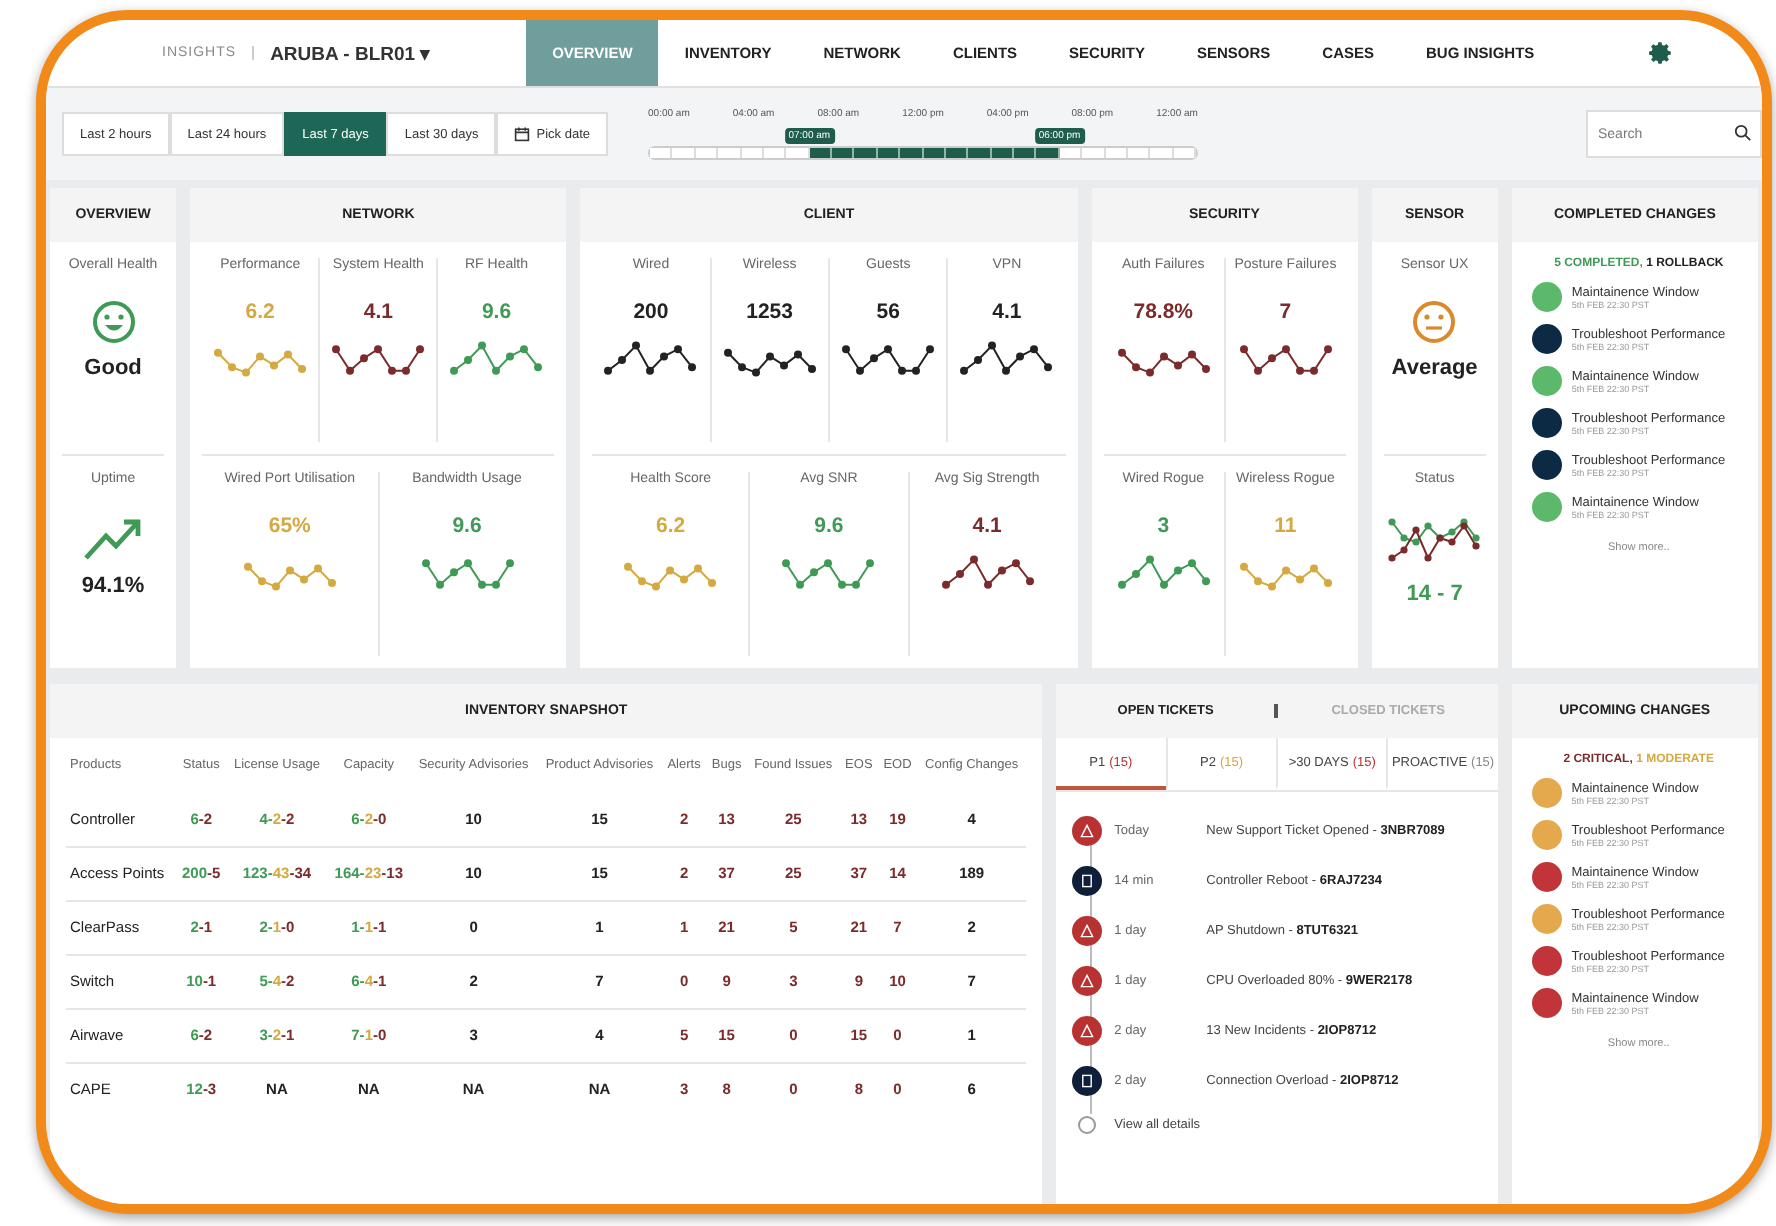 The width and height of the screenshot is (1776, 1226). Describe the element at coordinates (1661, 53) in the screenshot. I see `settings-icon` at that location.